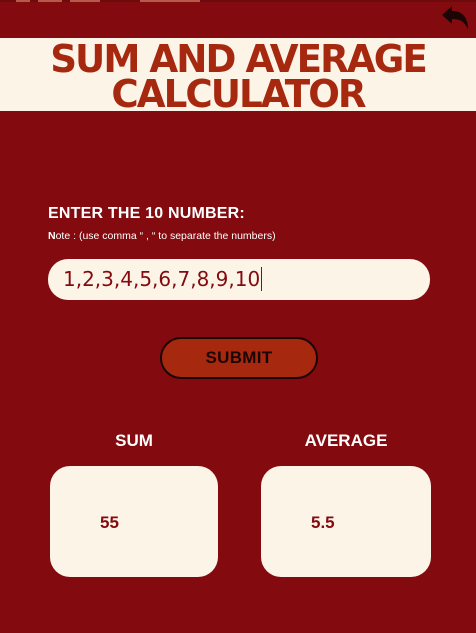 The height and width of the screenshot is (633, 476). Describe the element at coordinates (346, 440) in the screenshot. I see `average-label: AVERAGE` at that location.